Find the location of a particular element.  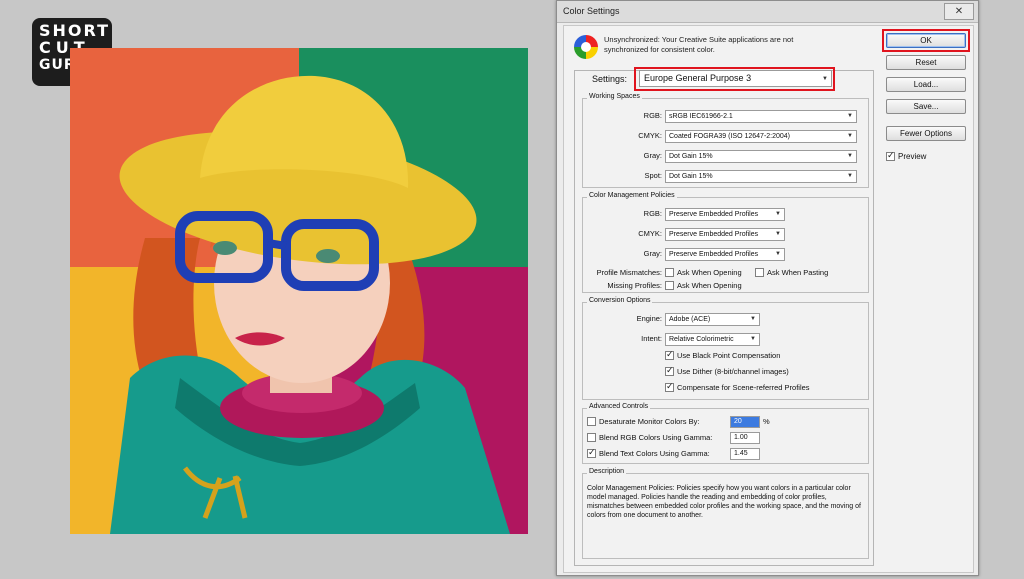

ws-spot-label: Spot: is located at coordinates (653, 175).